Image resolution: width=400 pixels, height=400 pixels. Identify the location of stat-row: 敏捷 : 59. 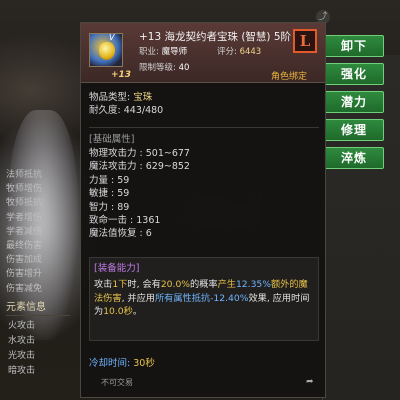
(204, 193).